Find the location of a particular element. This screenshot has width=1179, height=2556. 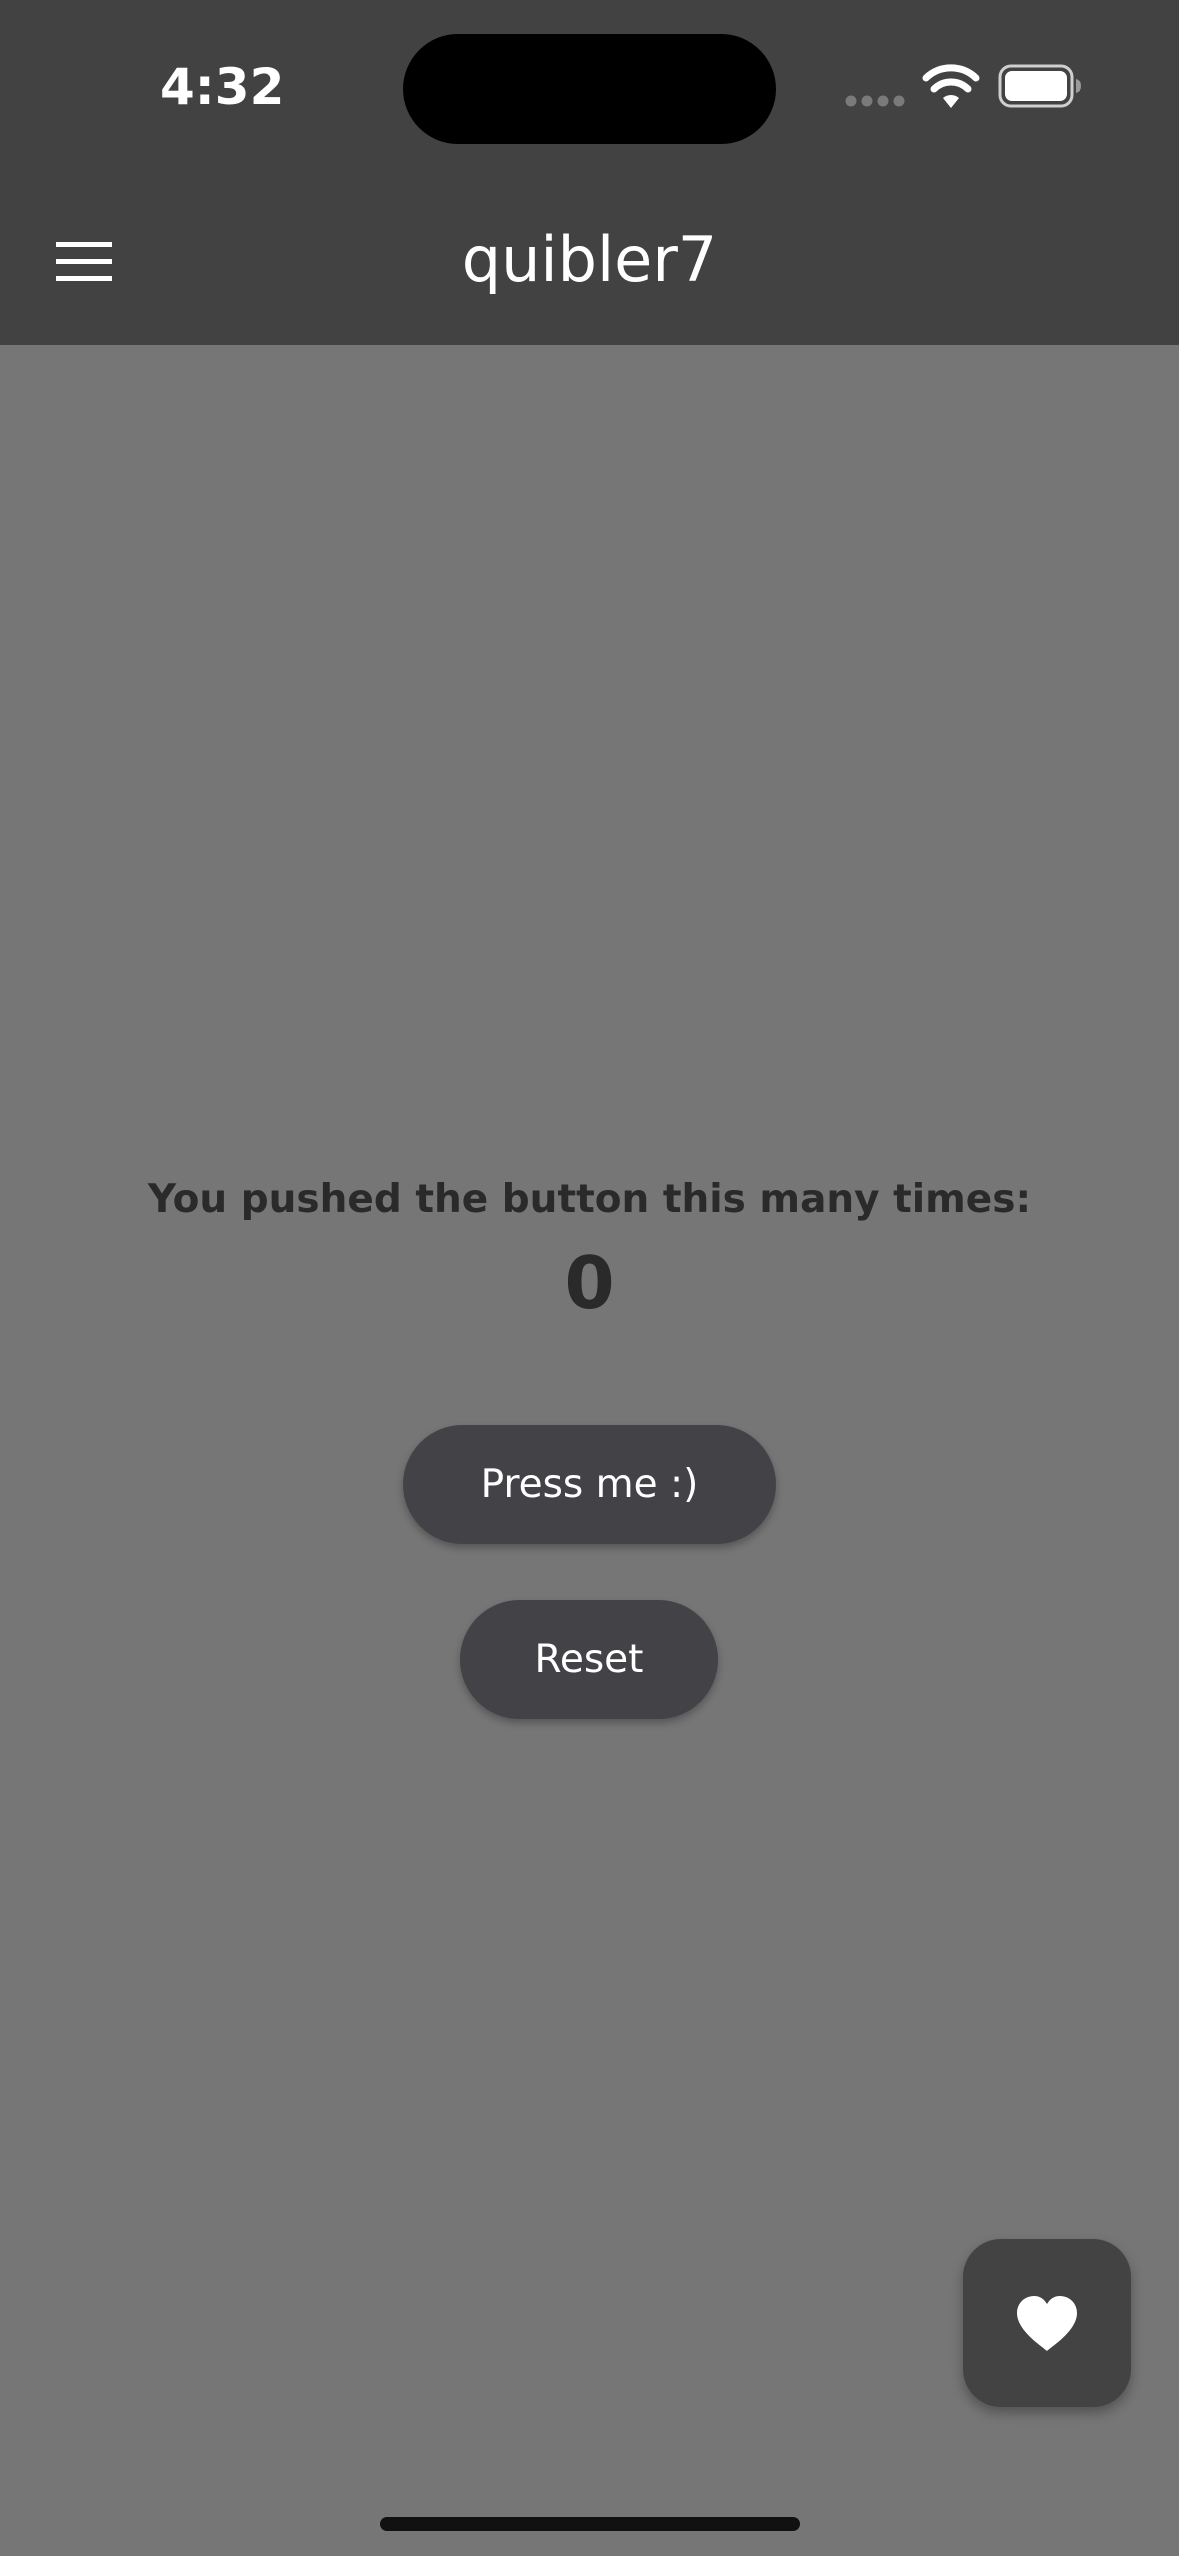

reset-button: Reset is located at coordinates (589, 1659).